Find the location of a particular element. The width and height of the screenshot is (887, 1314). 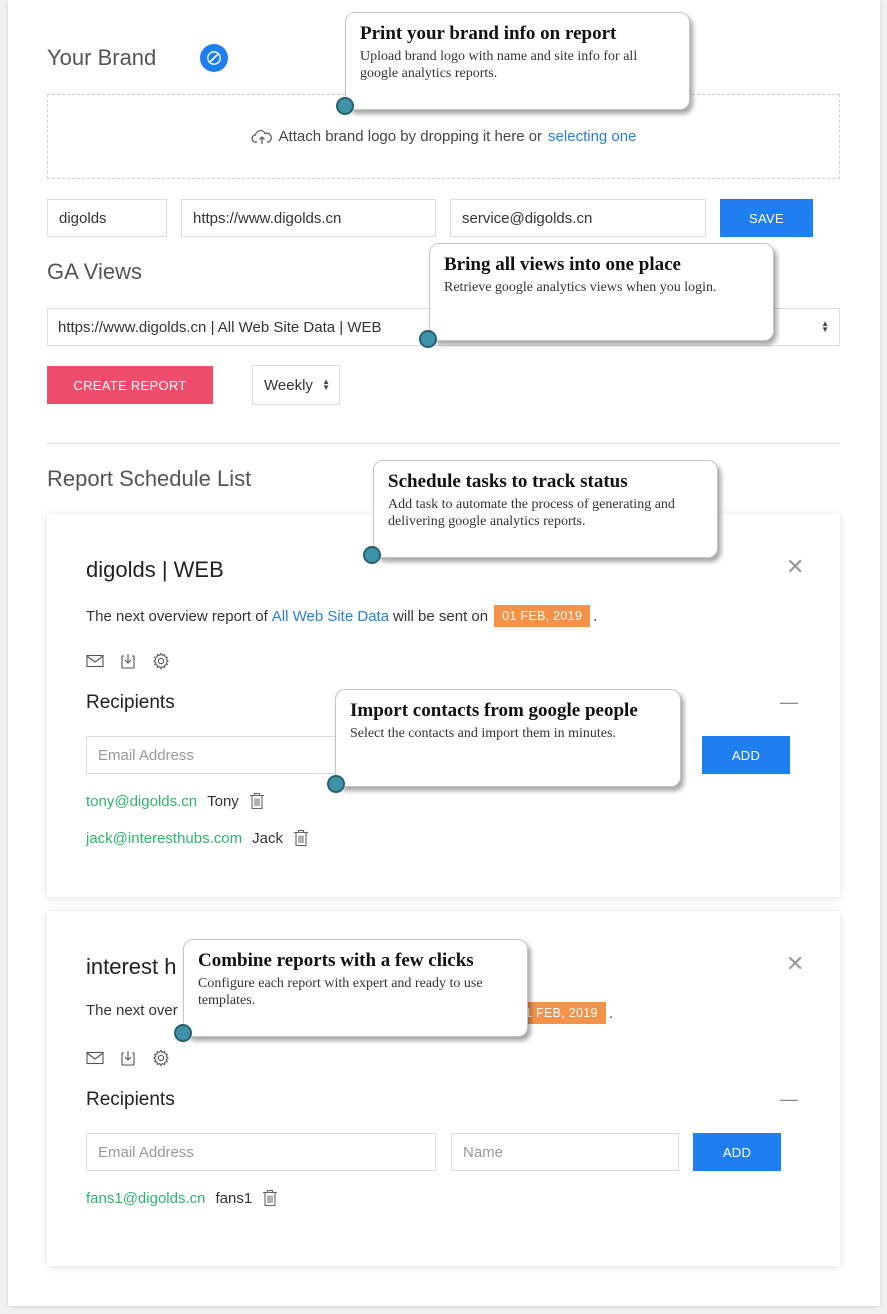

recipient-item: fans1@digolds.cn fans1 is located at coordinates (182, 1198).